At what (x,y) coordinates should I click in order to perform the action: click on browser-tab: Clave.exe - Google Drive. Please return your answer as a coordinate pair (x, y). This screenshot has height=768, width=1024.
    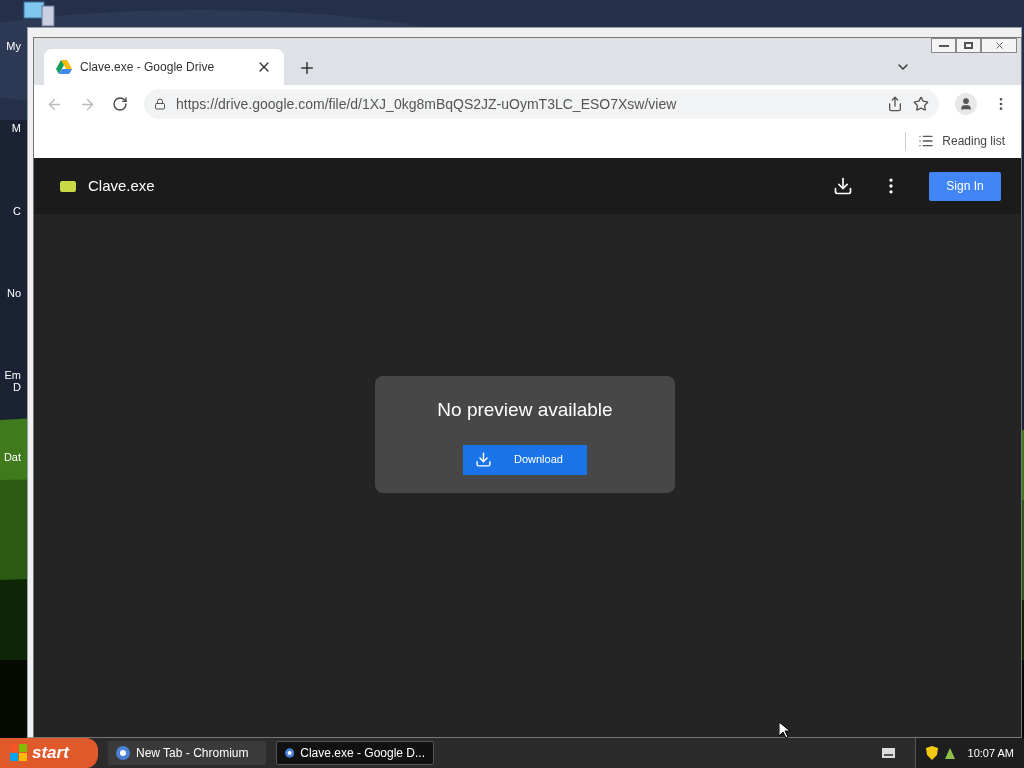
    Looking at the image, I should click on (164, 67).